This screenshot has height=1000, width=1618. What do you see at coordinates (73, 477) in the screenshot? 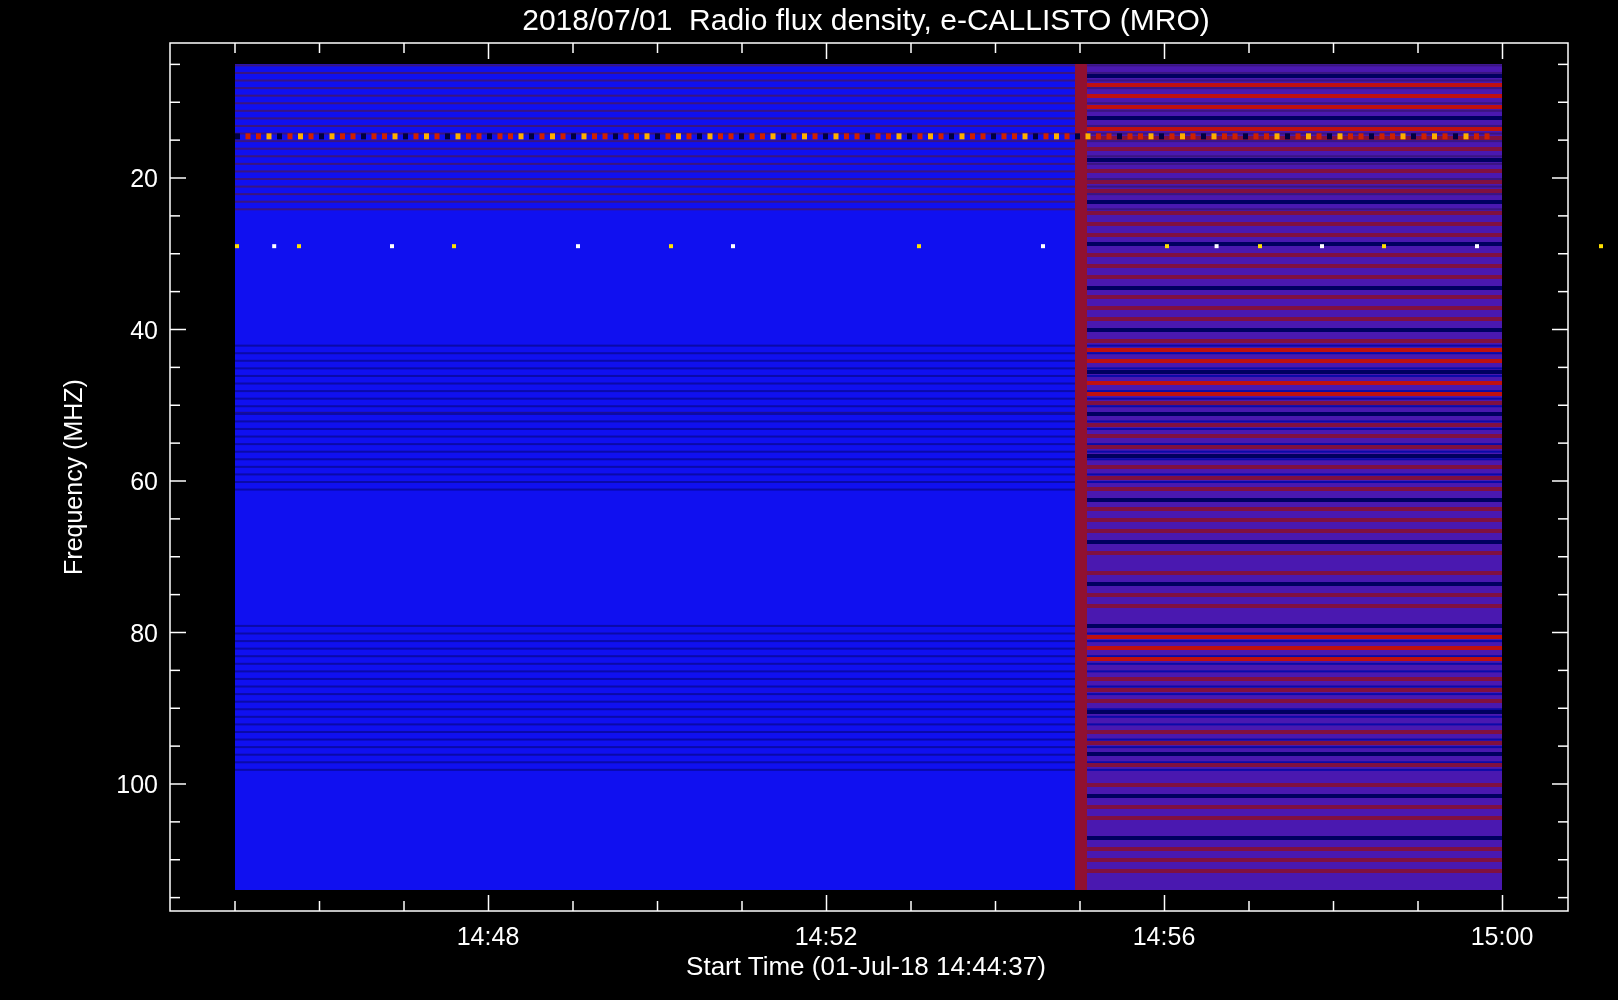
I see `y-axis-label: Frequency (MHZ)` at bounding box center [73, 477].